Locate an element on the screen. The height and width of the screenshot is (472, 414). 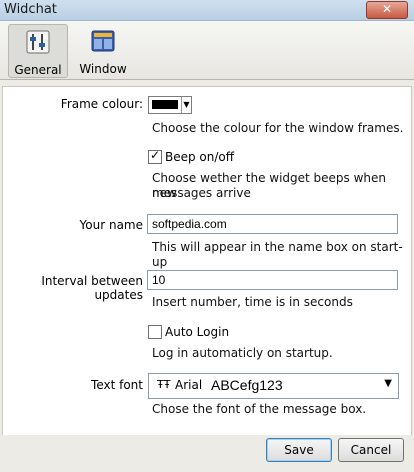
interval-label: Interval between updates is located at coordinates (92, 288).